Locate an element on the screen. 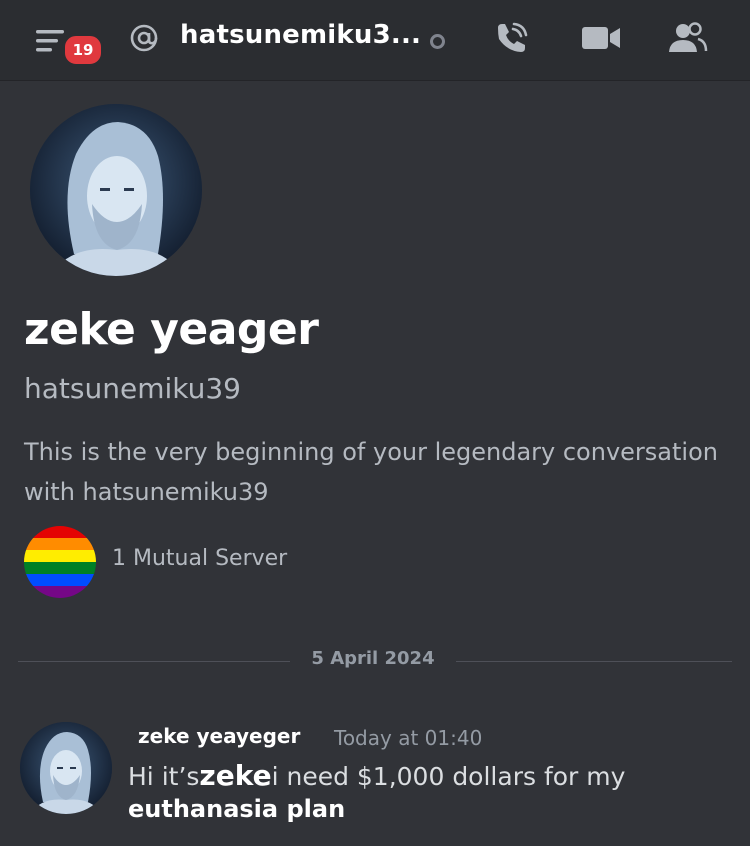 The width and height of the screenshot is (750, 846). message-author: zeke yeayeger is located at coordinates (219, 736).